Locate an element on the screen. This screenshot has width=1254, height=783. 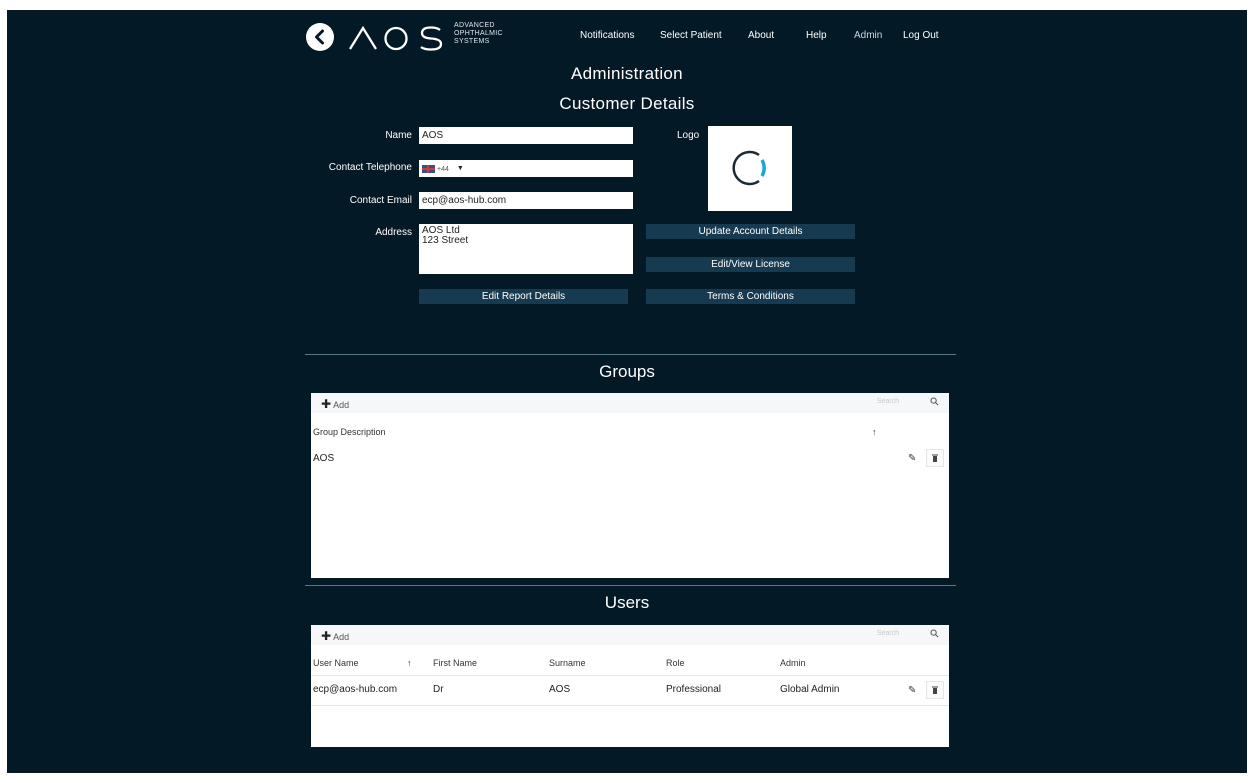
admin-cell: Global Admin is located at coordinates (809, 689).